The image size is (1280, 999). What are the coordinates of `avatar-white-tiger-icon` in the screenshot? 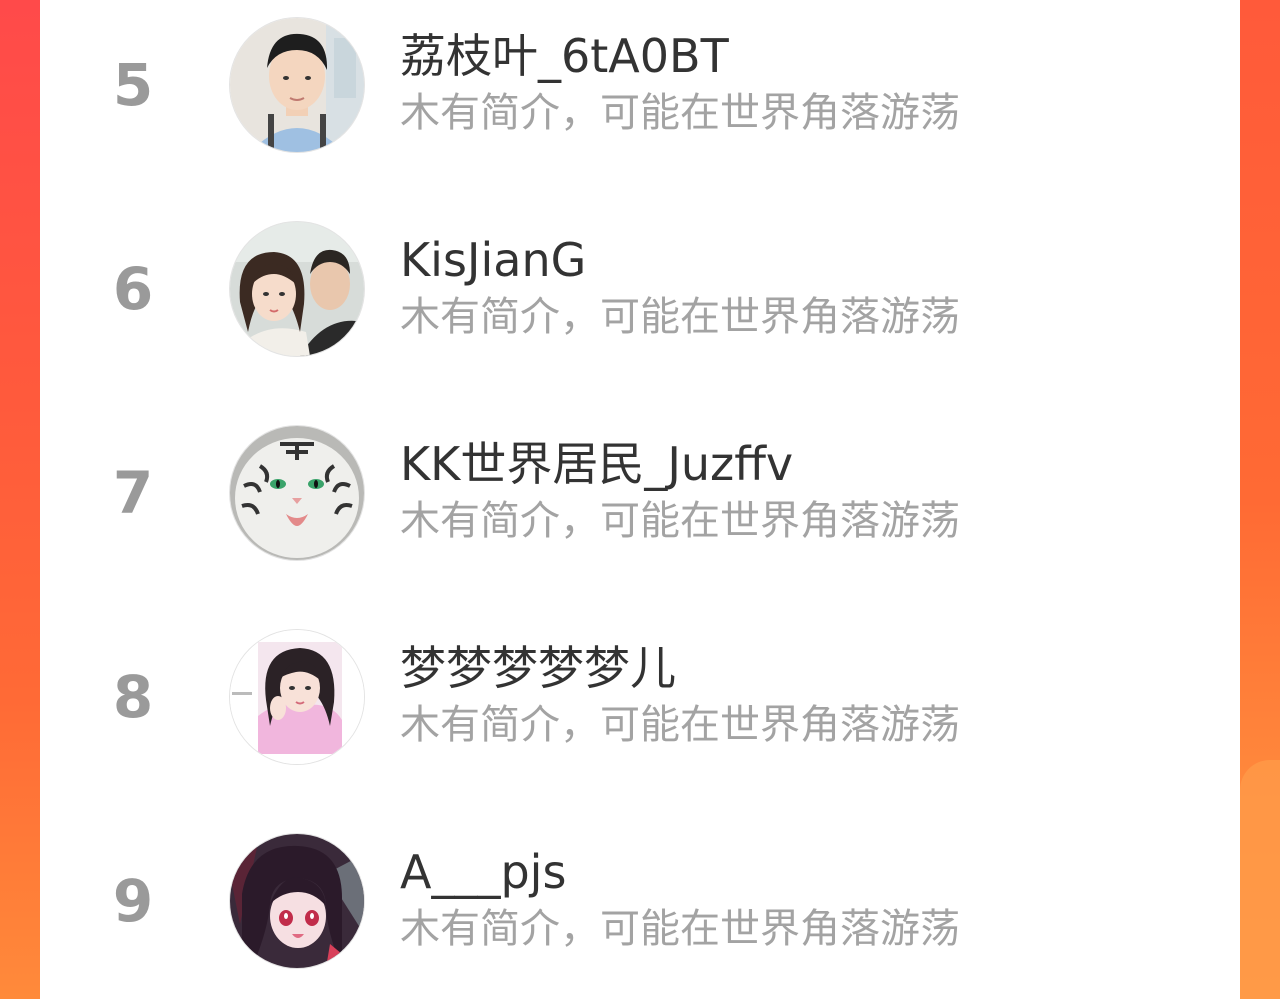 It's located at (297, 493).